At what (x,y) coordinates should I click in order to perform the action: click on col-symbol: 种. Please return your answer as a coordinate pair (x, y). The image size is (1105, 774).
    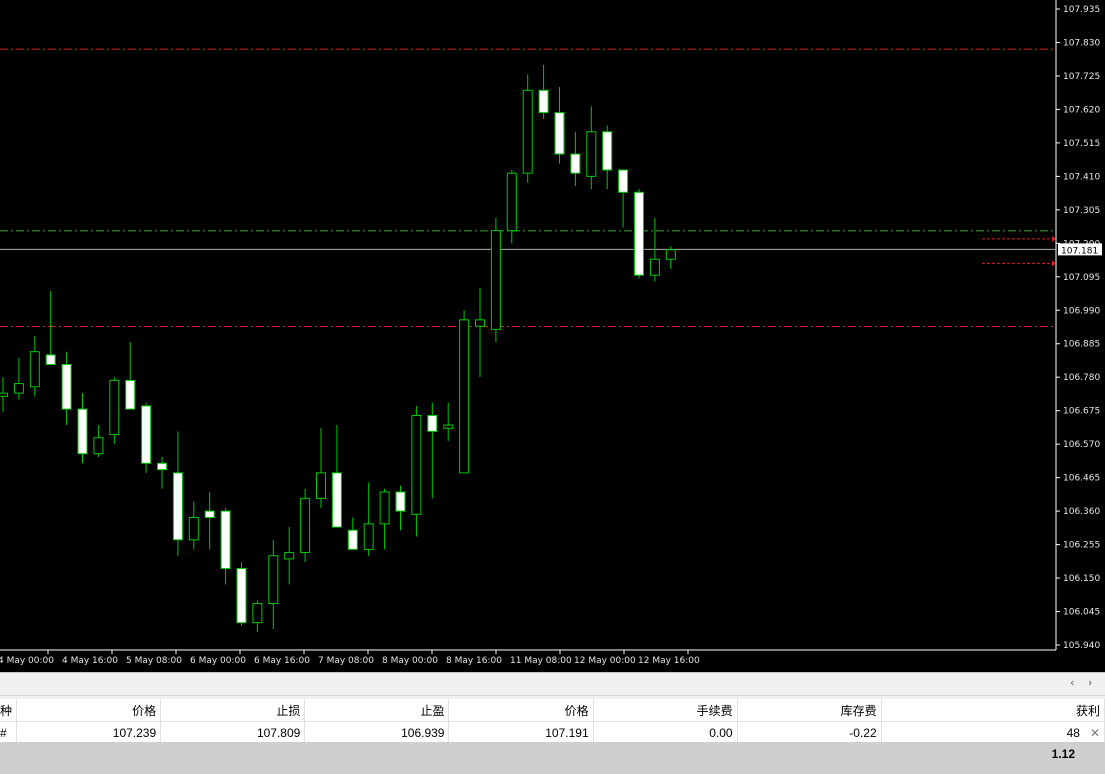
    Looking at the image, I should click on (9, 710).